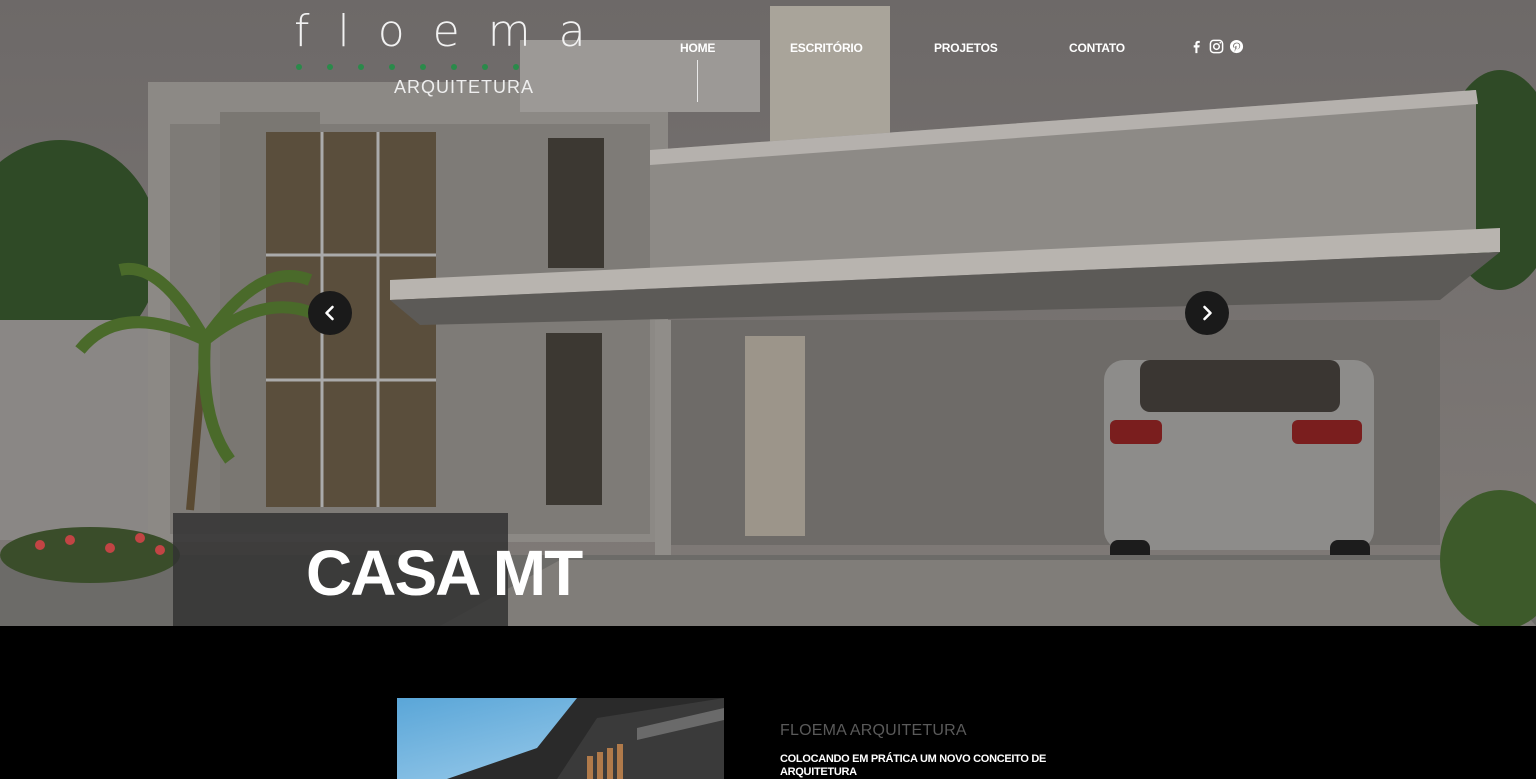 The width and height of the screenshot is (1536, 779). I want to click on slide-caption-title: CASA MT, so click(444, 573).